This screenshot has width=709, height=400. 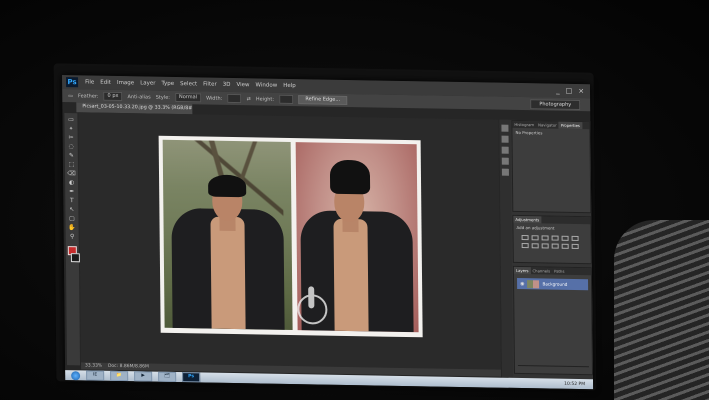 What do you see at coordinates (71, 218) in the screenshot?
I see `shape-tool-icon: ▢` at bounding box center [71, 218].